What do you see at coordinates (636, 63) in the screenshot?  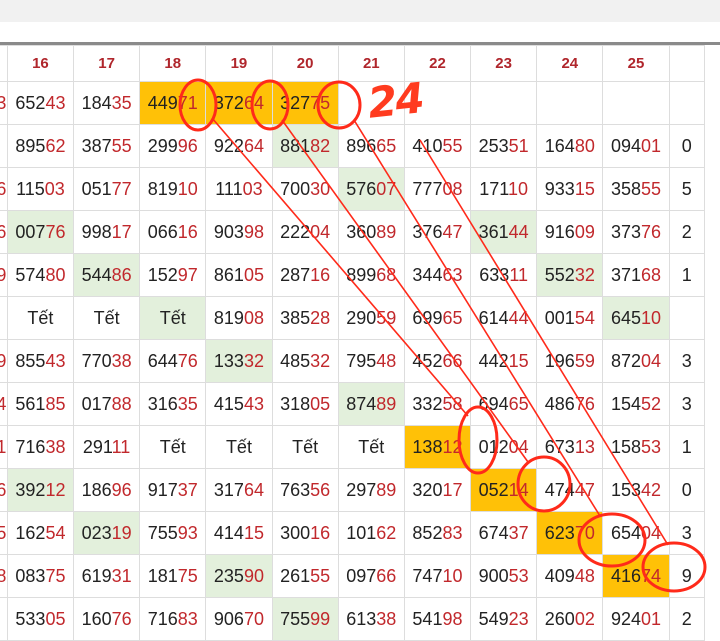 I see `day-column-header: 25` at bounding box center [636, 63].